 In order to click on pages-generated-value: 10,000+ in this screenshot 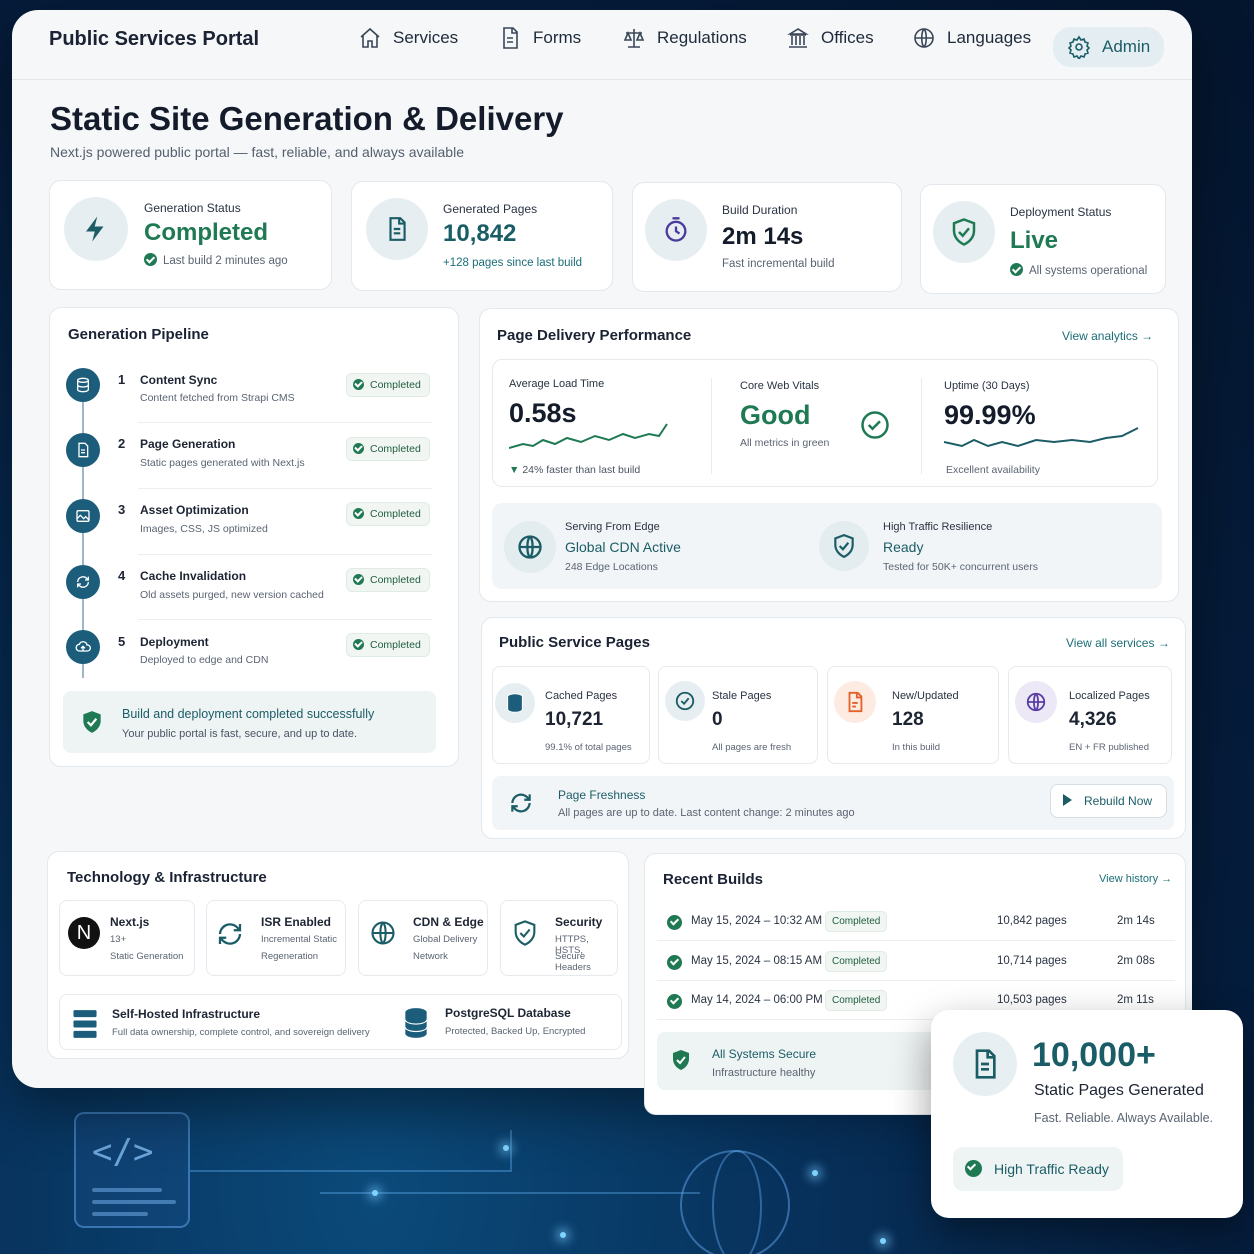, I will do `click(1094, 1055)`.